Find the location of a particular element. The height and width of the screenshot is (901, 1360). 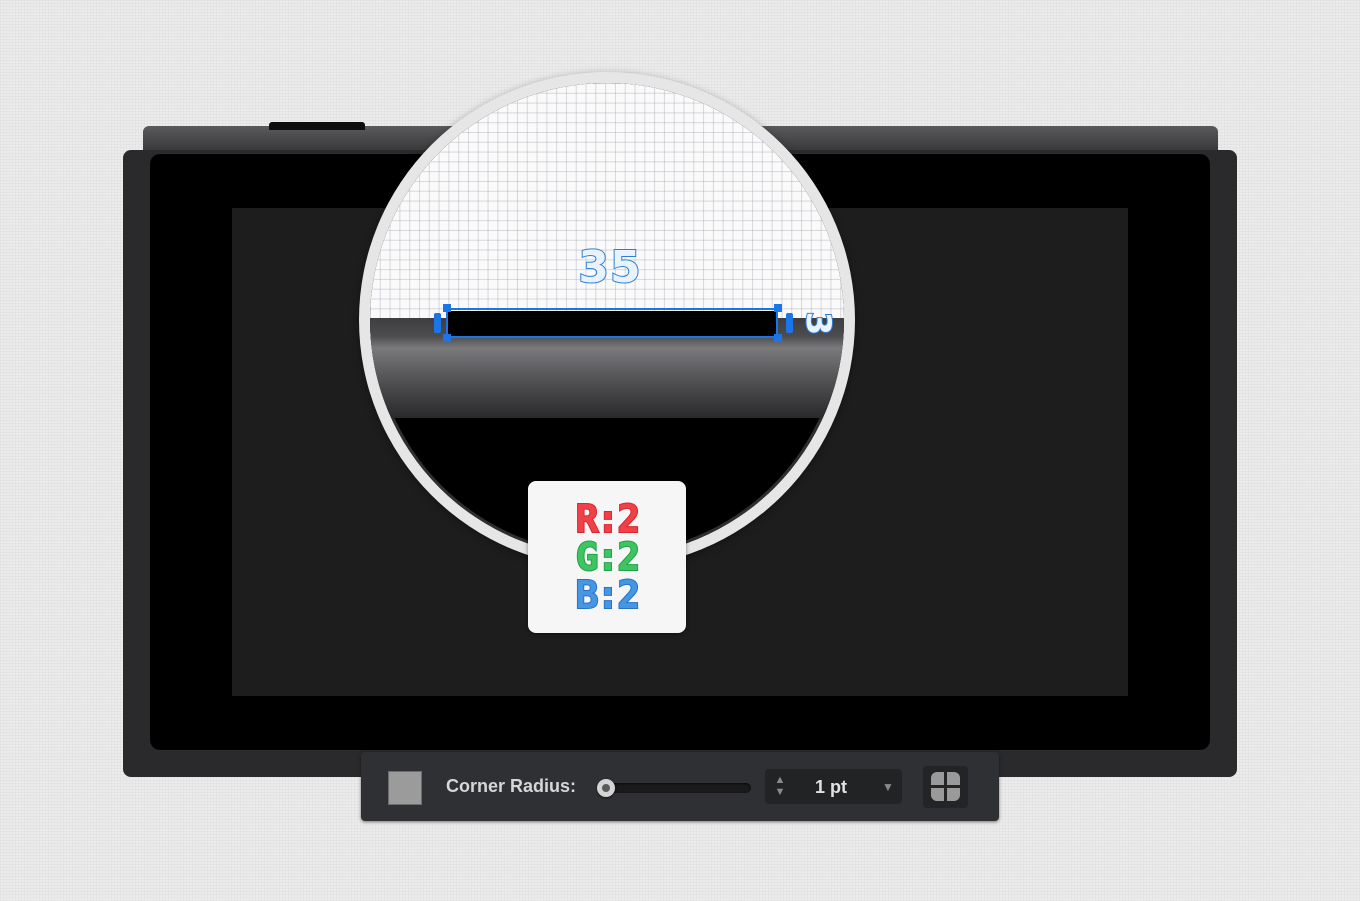

independent-corners-button is located at coordinates (945, 787).